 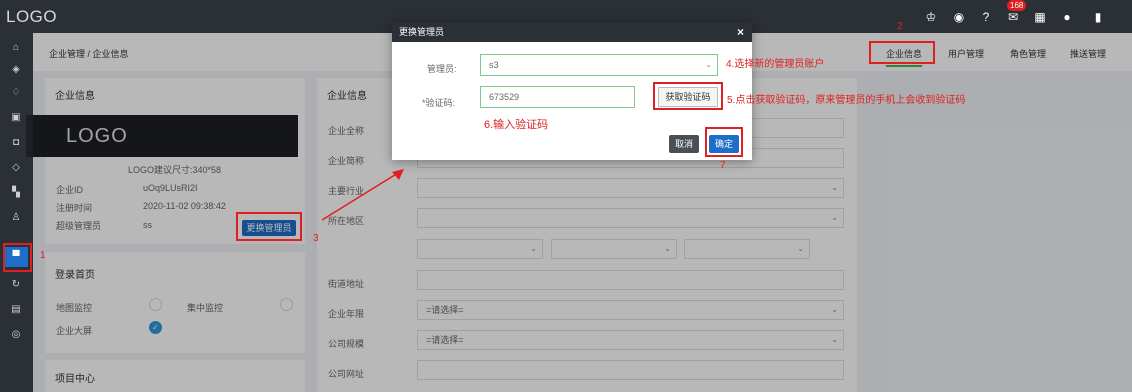 I want to click on clipboard-icon: ▣, so click(x=16, y=118).